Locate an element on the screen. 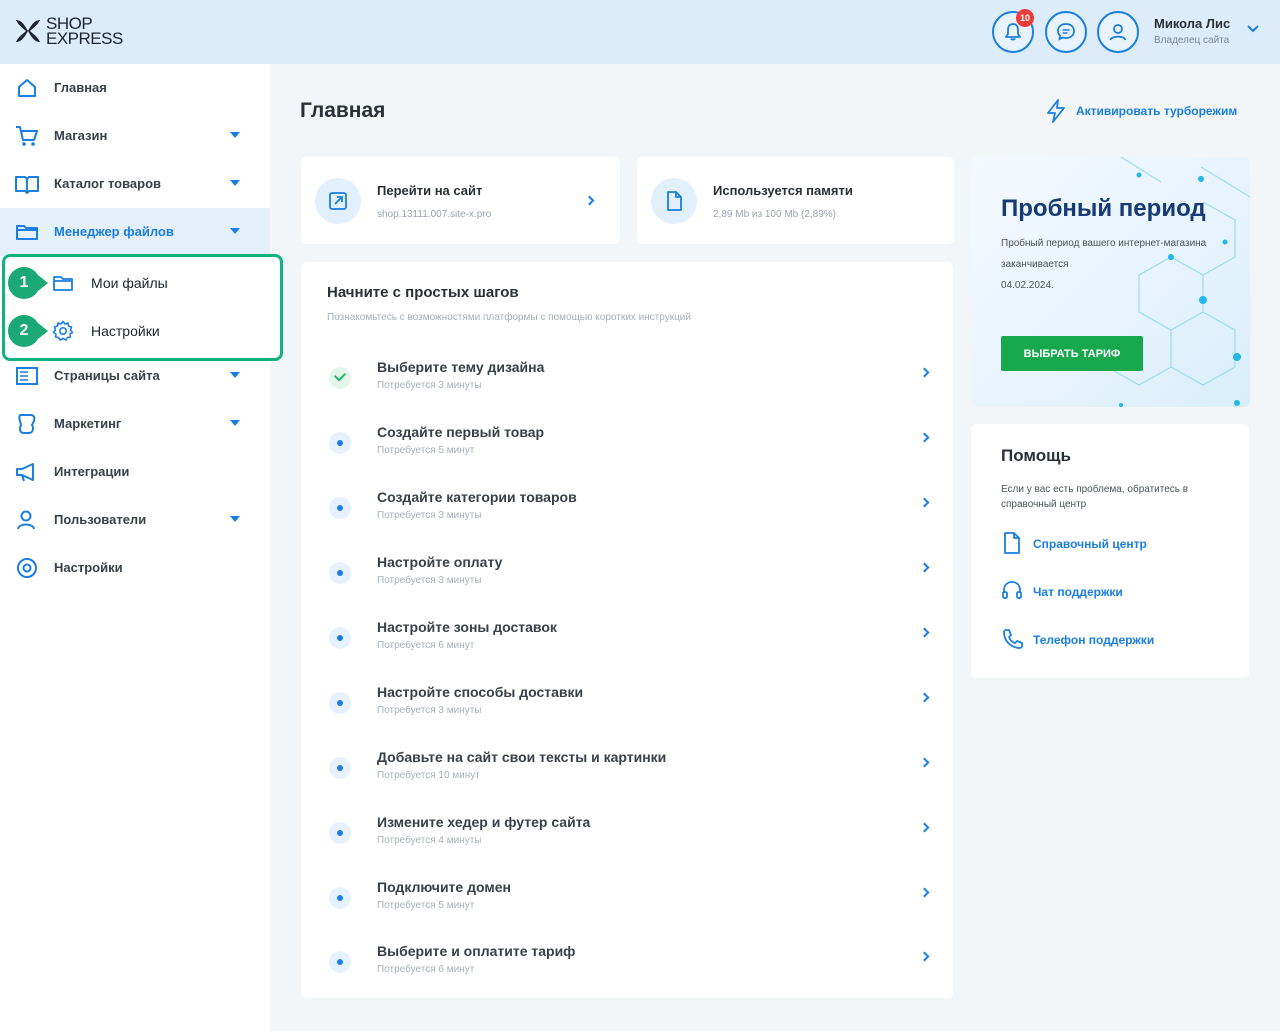  messages-button is located at coordinates (1066, 32).